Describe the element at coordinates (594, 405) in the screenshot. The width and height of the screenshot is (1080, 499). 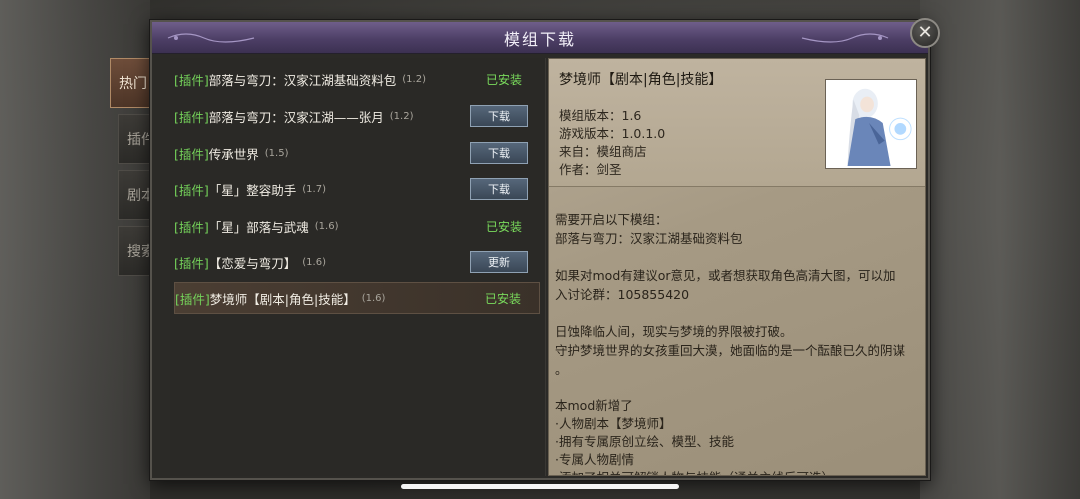
I see `detail-line: 本mod新增了` at that location.